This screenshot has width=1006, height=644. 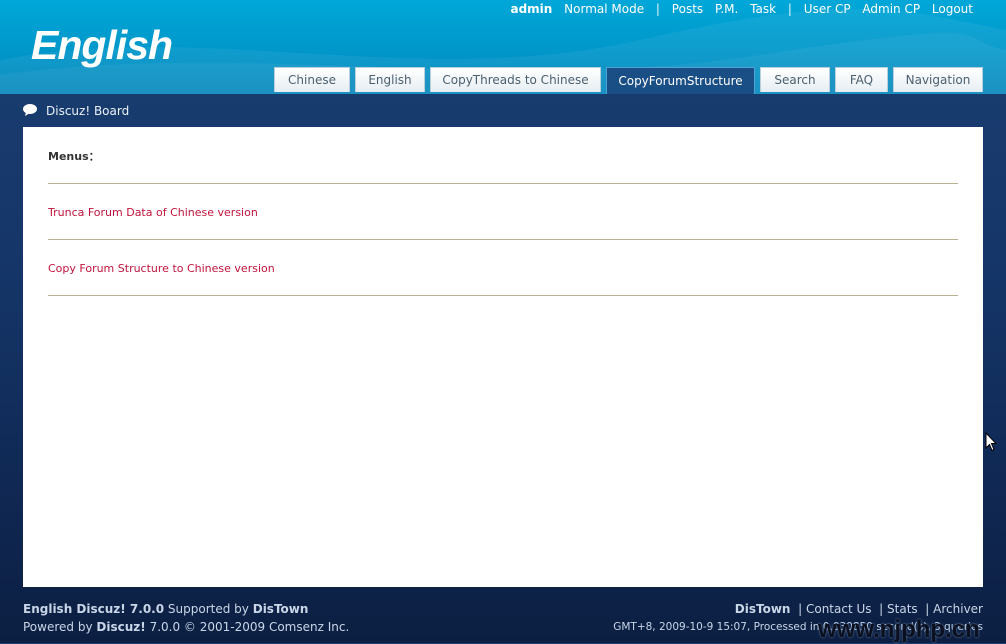 I want to click on tab-english: English, so click(x=390, y=79).